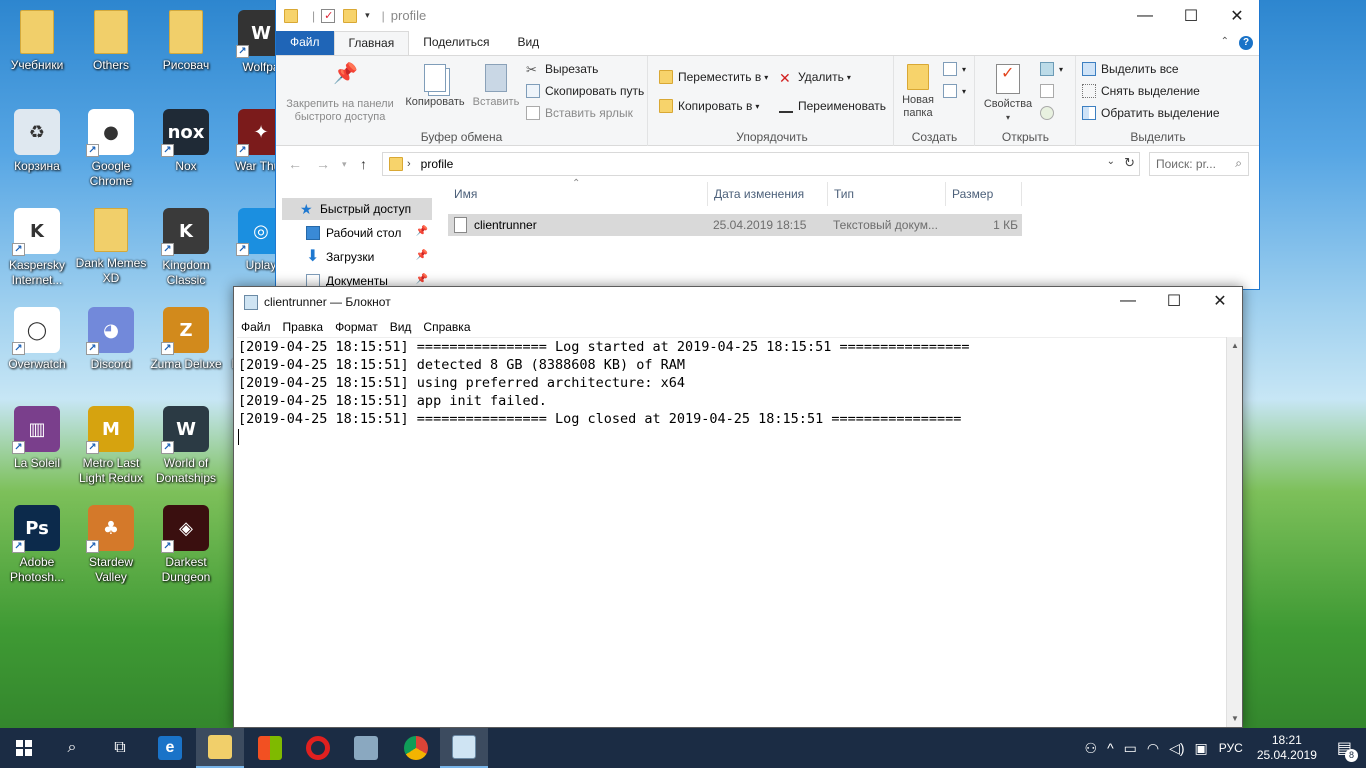 This screenshot has width=1366, height=768. Describe the element at coordinates (1225, 41) in the screenshot. I see `collapse-ribbon-icon: ⌃` at that location.